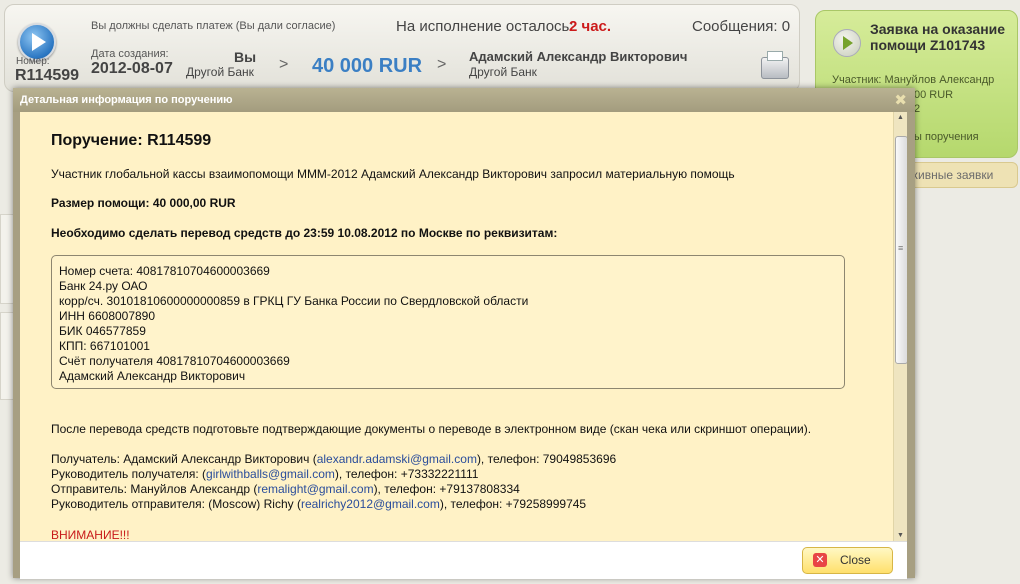 This screenshot has width=1020, height=584. Describe the element at coordinates (102, 331) in the screenshot. I see `bik: БИК 046577859` at that location.